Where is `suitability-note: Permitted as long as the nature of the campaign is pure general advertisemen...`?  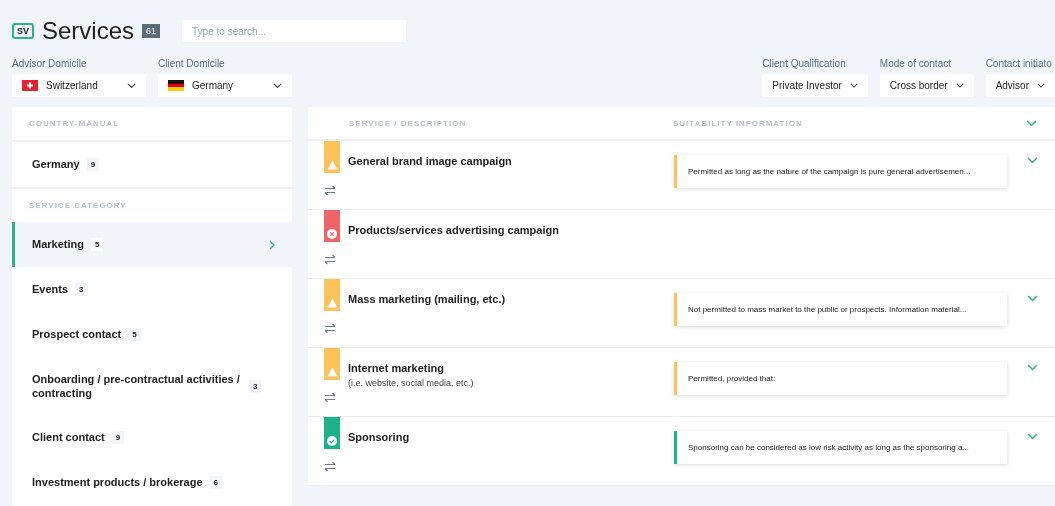 suitability-note: Permitted as long as the nature of the campaign is pure general advertisemen... is located at coordinates (840, 171).